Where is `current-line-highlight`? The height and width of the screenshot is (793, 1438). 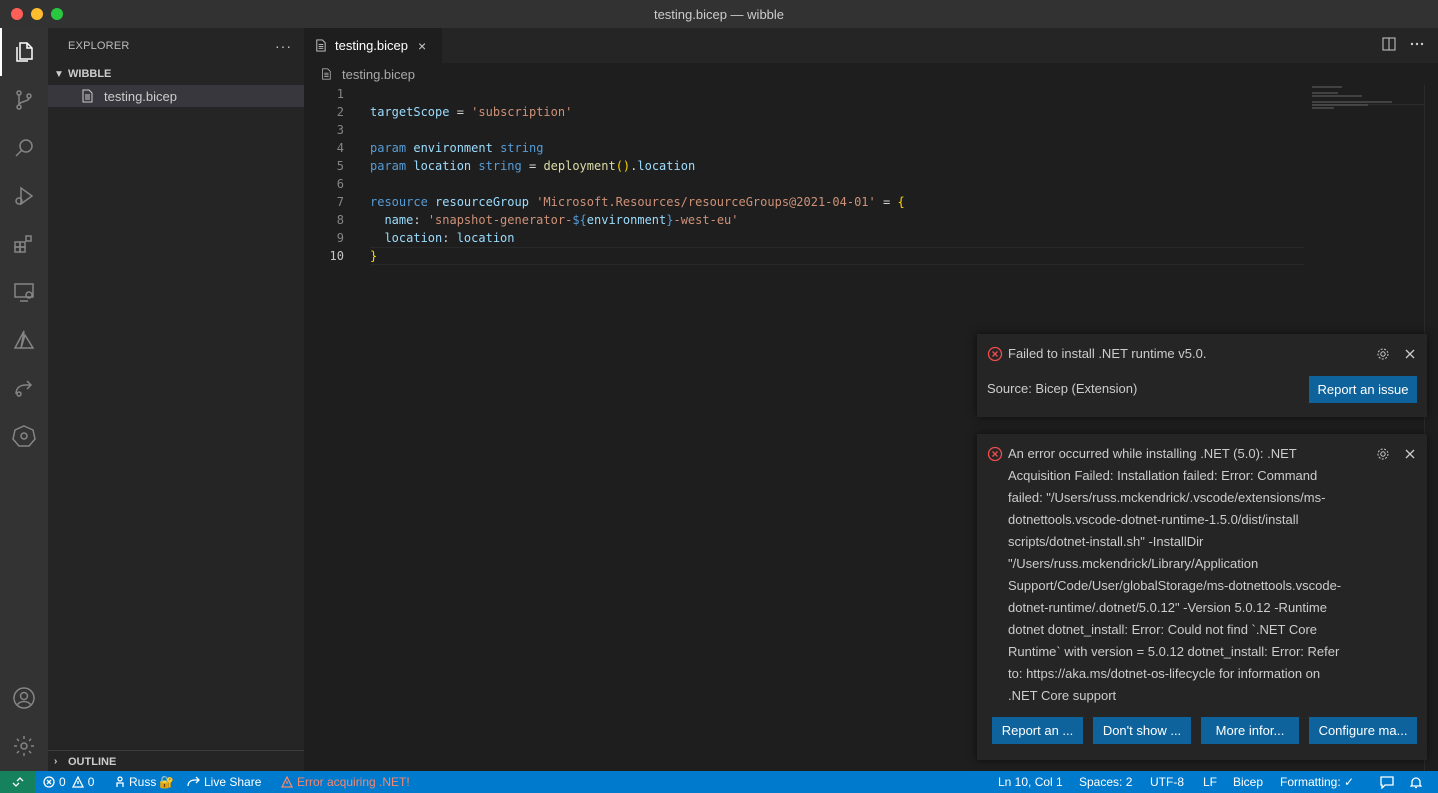 current-line-highlight is located at coordinates (837, 256).